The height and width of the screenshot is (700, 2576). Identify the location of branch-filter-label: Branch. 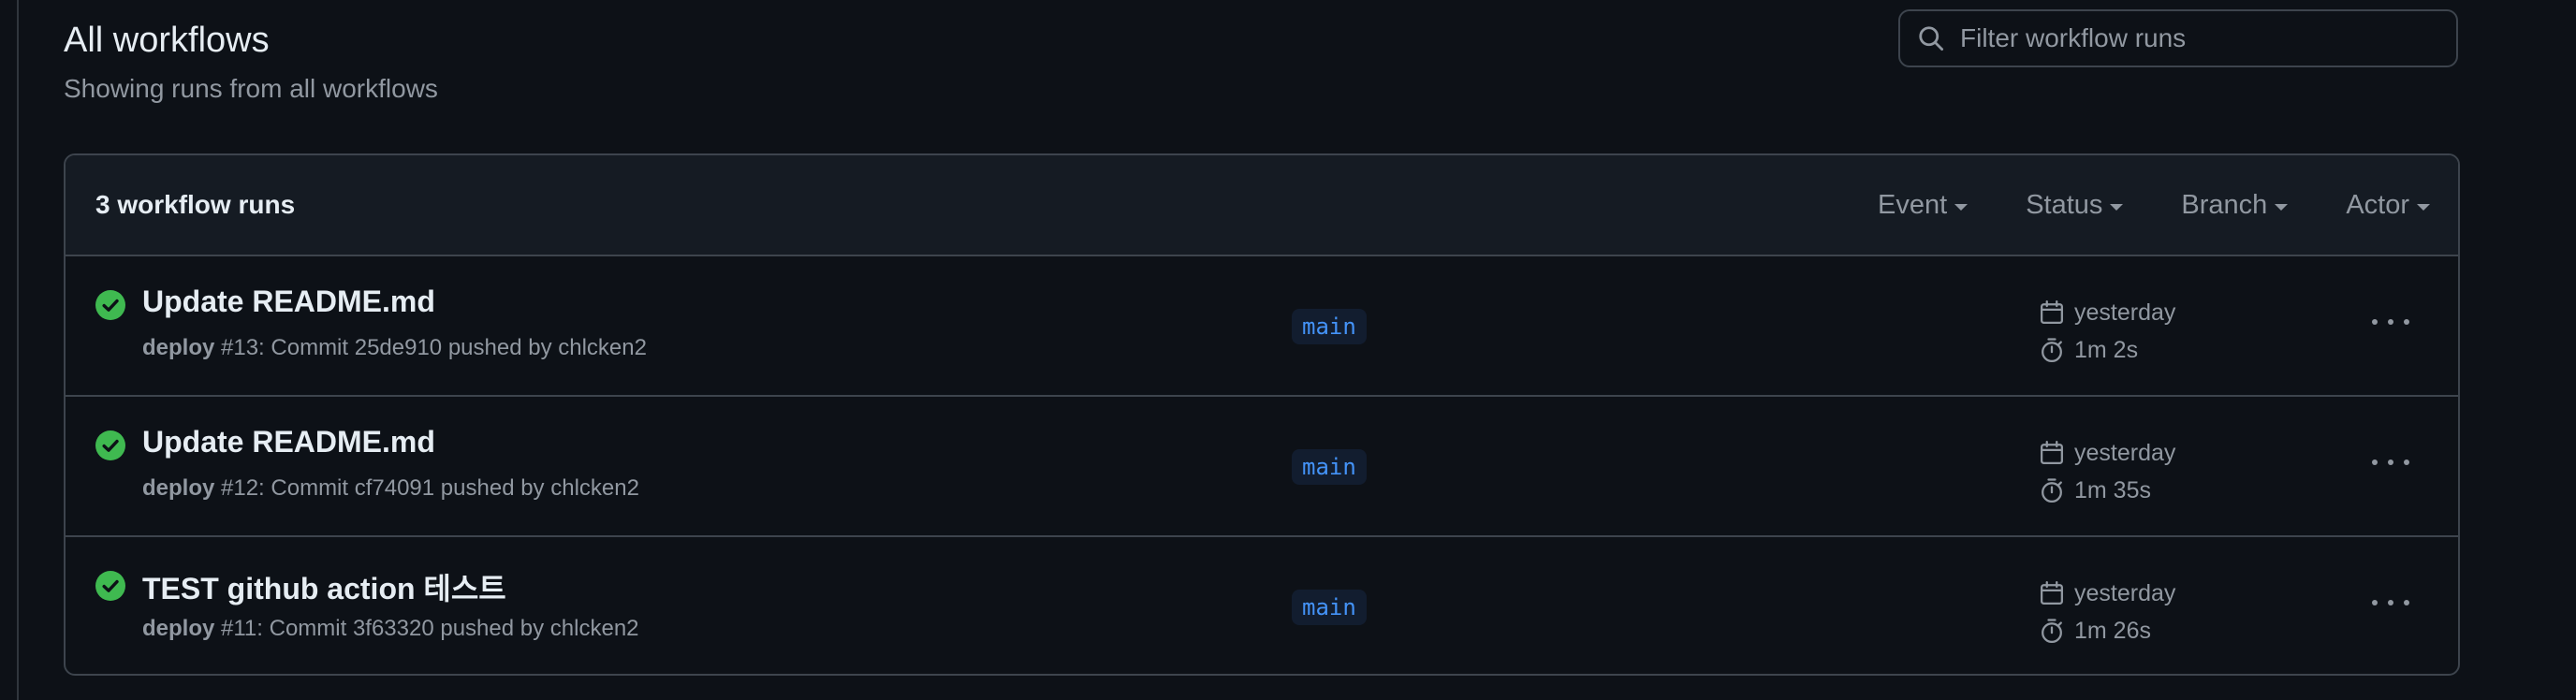
(2224, 204).